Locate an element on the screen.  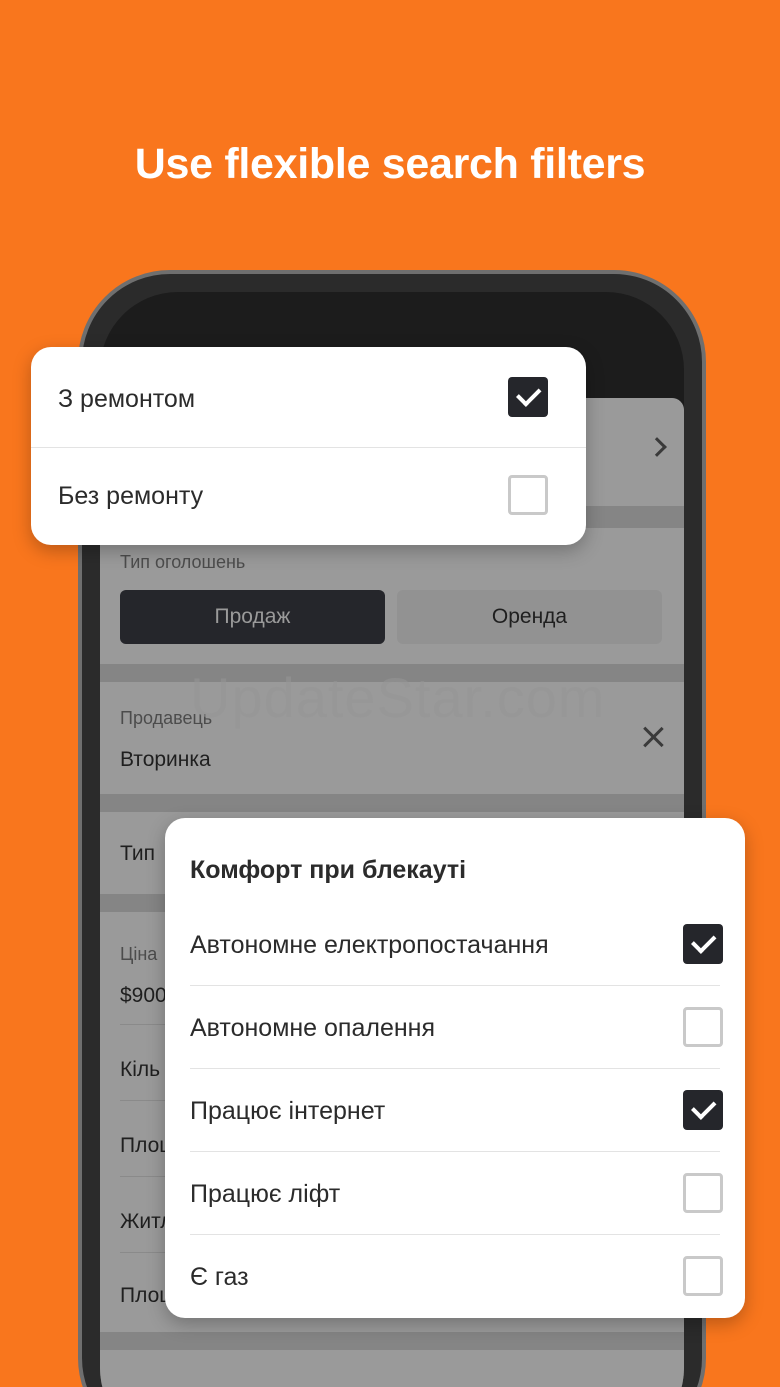
popup-title: Комфорт при блекауті is located at coordinates (328, 870).